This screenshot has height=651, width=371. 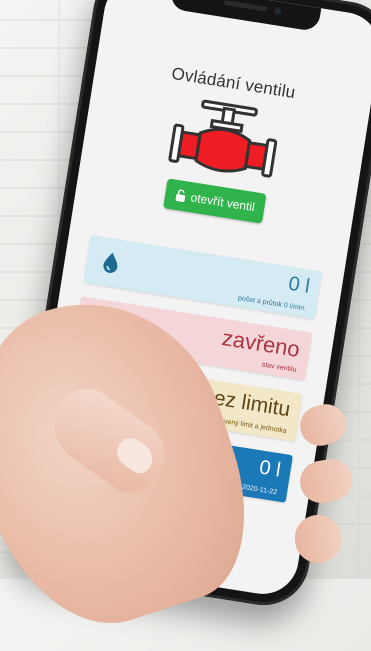 I want to click on speaker, so click(x=245, y=6).